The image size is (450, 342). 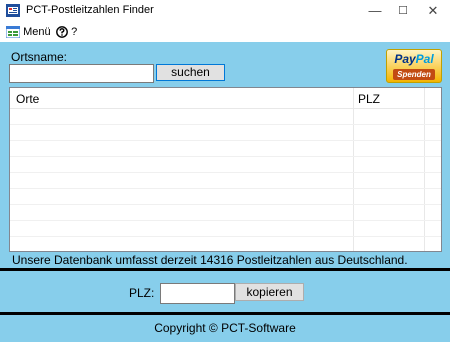 What do you see at coordinates (37, 32) in the screenshot?
I see `menu-label: Menü` at bounding box center [37, 32].